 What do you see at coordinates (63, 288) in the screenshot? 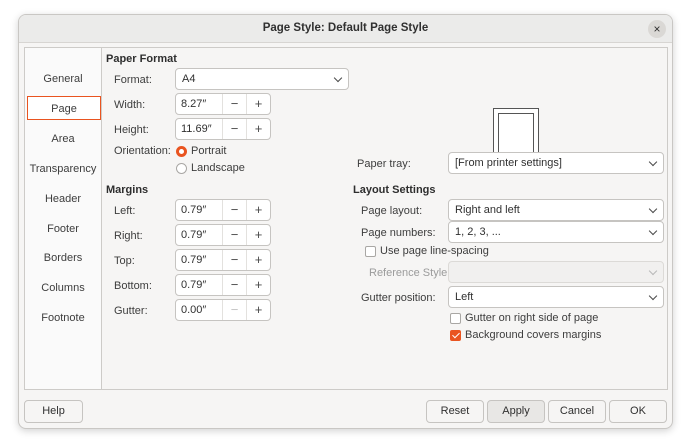
I see `sidebar-item-columns: Columns` at bounding box center [63, 288].